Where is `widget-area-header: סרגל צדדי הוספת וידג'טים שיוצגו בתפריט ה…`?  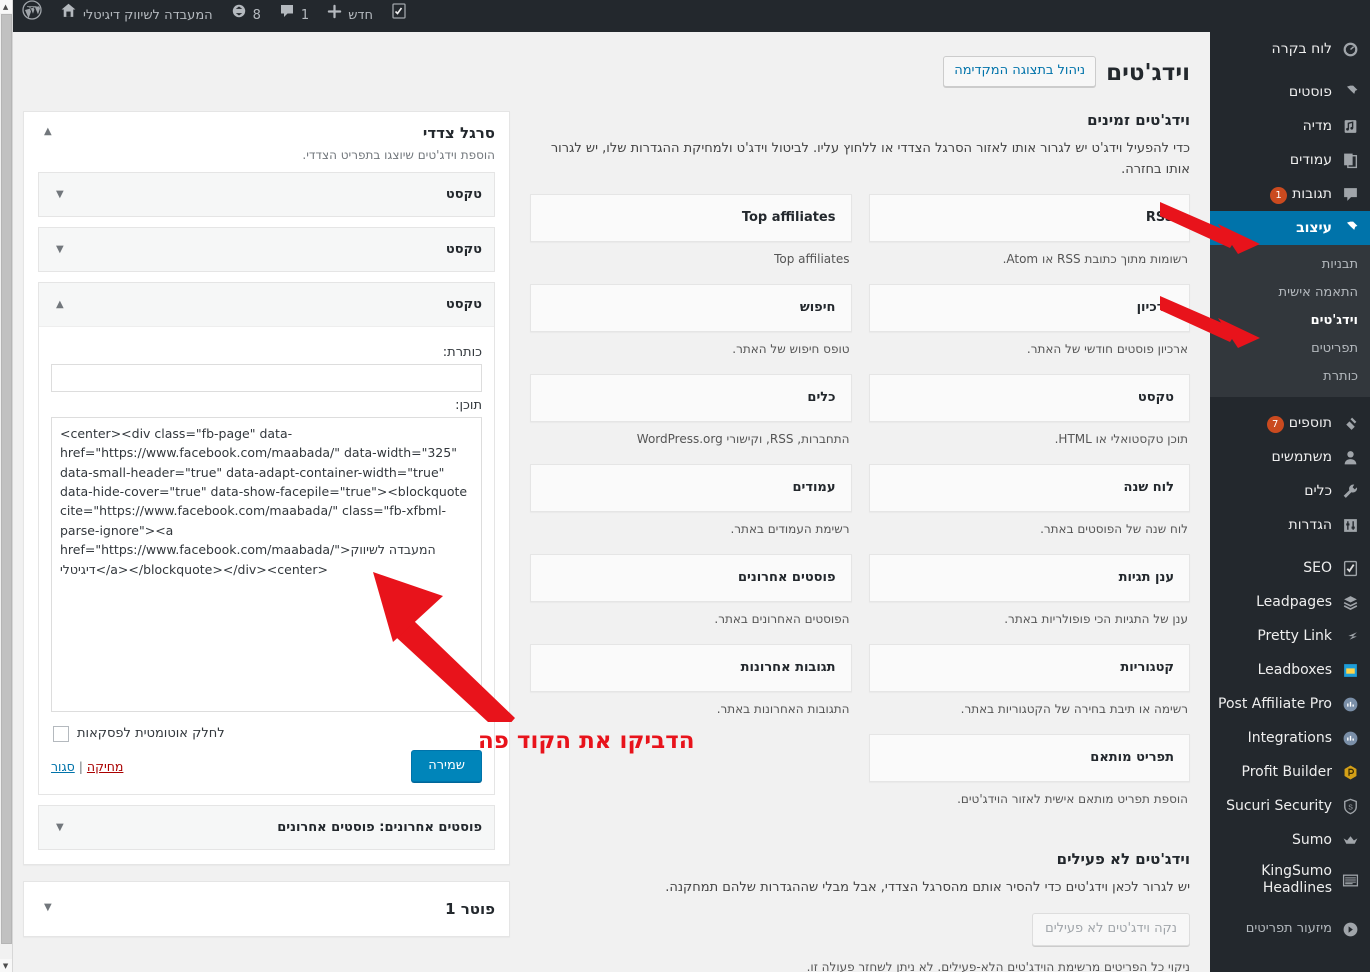
widget-area-header: סרגל צדדי הוספת וידג'טים שיוצגו בתפריט ה… is located at coordinates (266, 142).